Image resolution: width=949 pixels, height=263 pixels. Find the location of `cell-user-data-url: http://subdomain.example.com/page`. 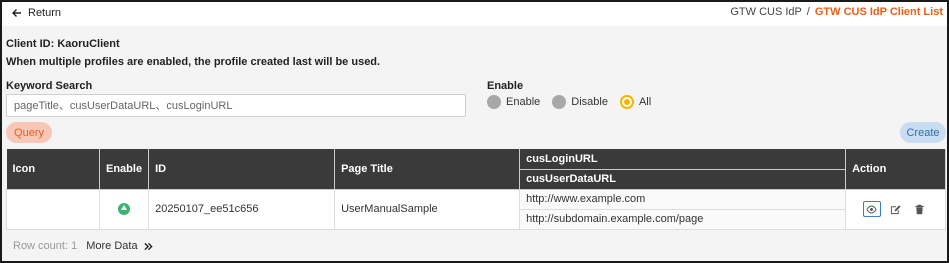

cell-user-data-url: http://subdomain.example.com/page is located at coordinates (683, 219).